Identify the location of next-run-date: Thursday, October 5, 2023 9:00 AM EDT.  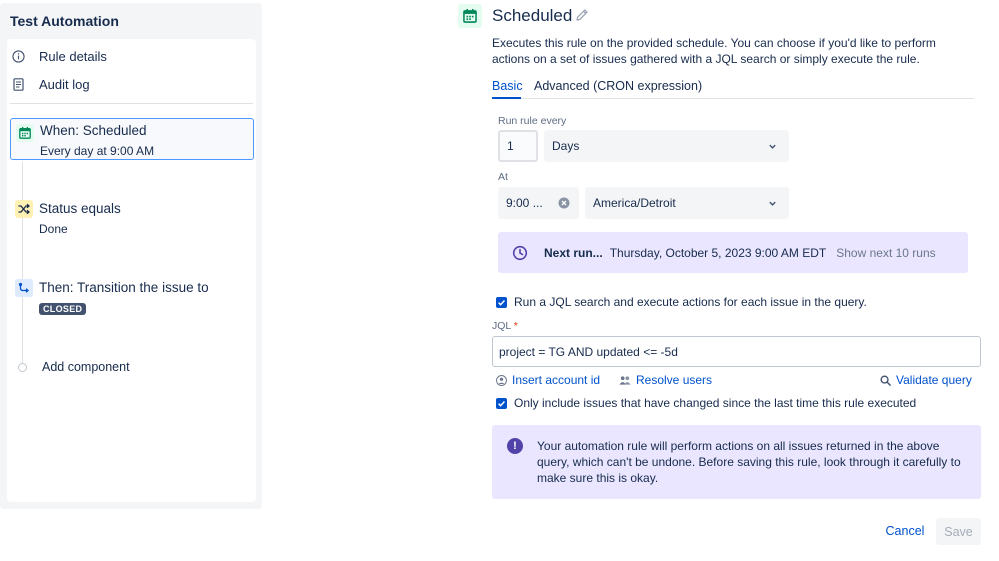
(718, 252).